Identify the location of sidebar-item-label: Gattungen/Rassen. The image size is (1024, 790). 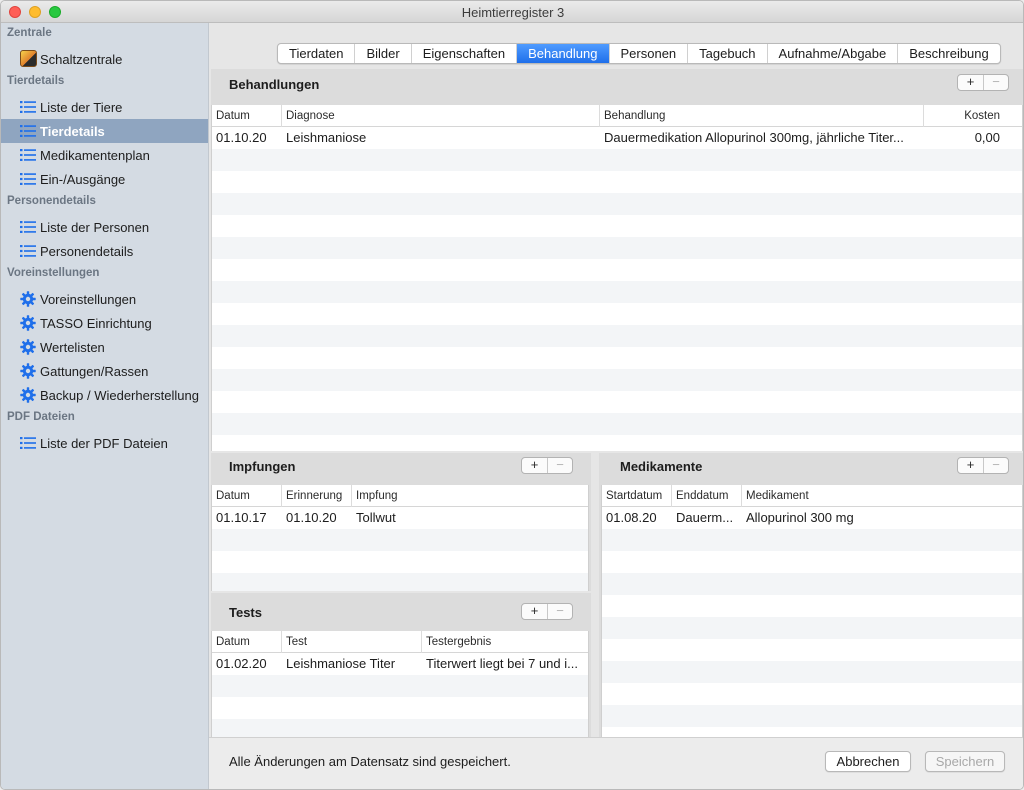
(94, 371).